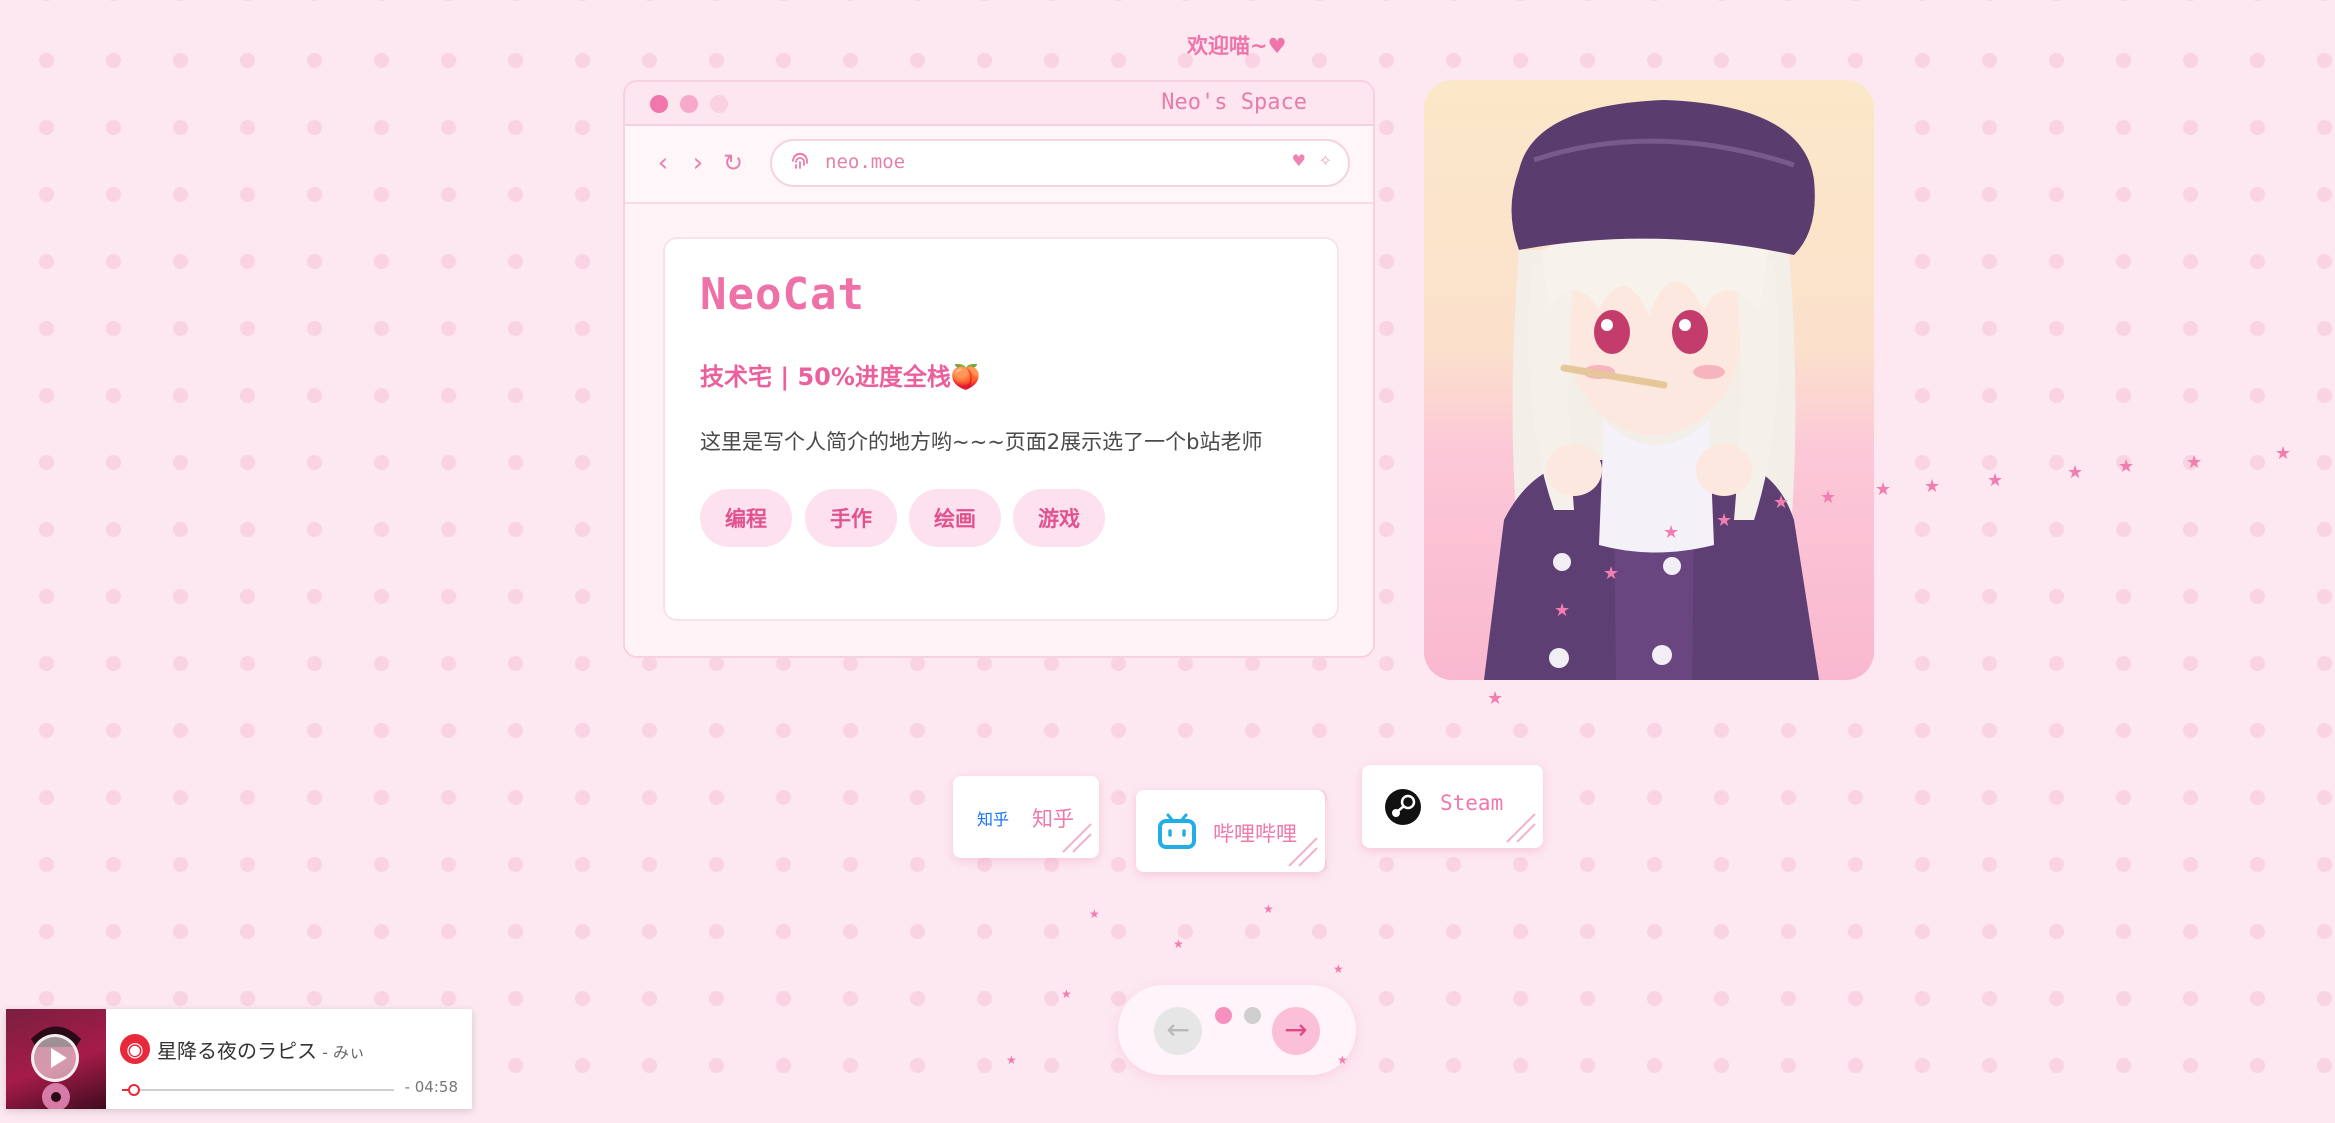 This screenshot has height=1123, width=2335. I want to click on tag-games: 游戏, so click(1059, 518).